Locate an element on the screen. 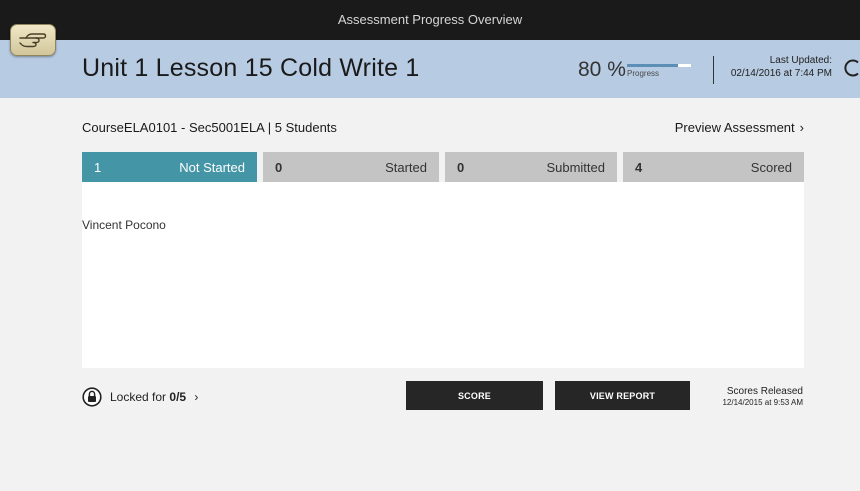 The height and width of the screenshot is (491, 860). refresh-icon is located at coordinates (851, 68).